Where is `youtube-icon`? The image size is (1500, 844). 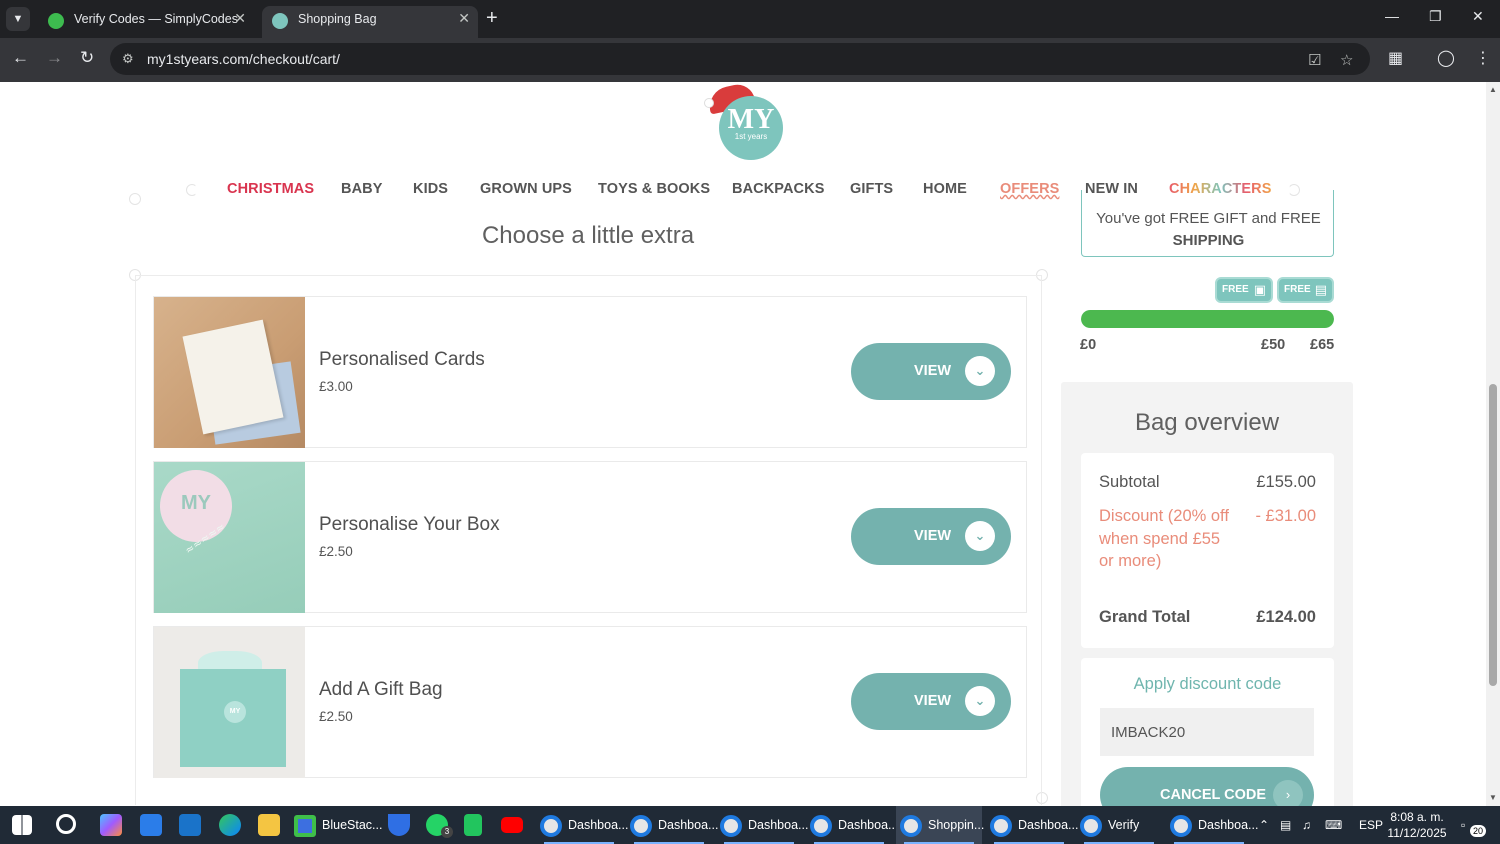 youtube-icon is located at coordinates (512, 825).